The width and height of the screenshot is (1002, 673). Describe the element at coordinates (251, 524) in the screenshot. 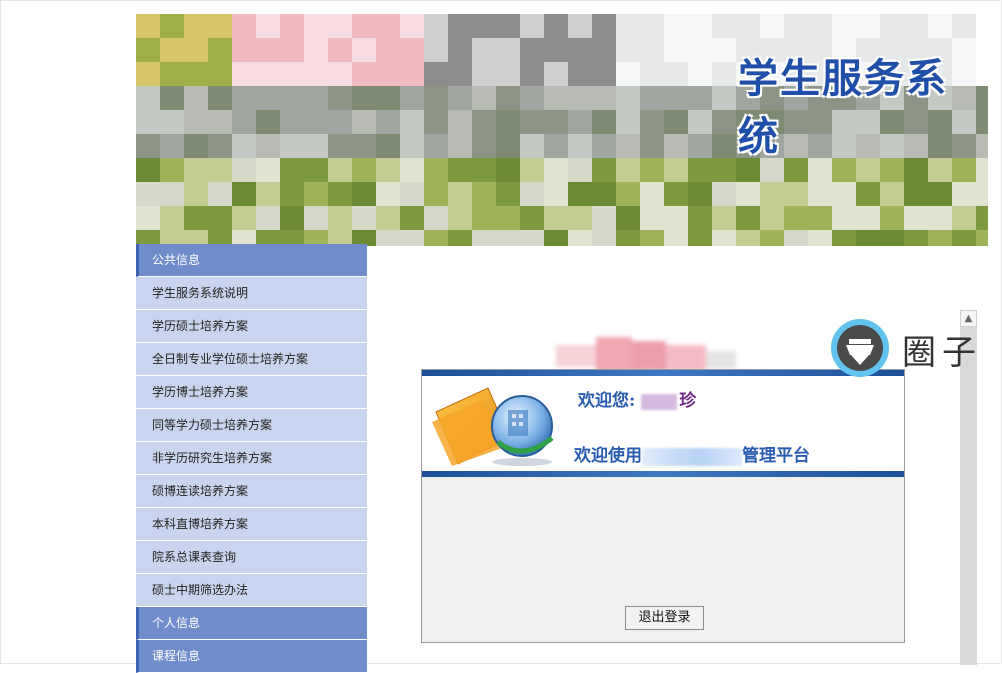

I see `sidebar-item-direct-doctor-plan: 本科直博培养方案` at that location.